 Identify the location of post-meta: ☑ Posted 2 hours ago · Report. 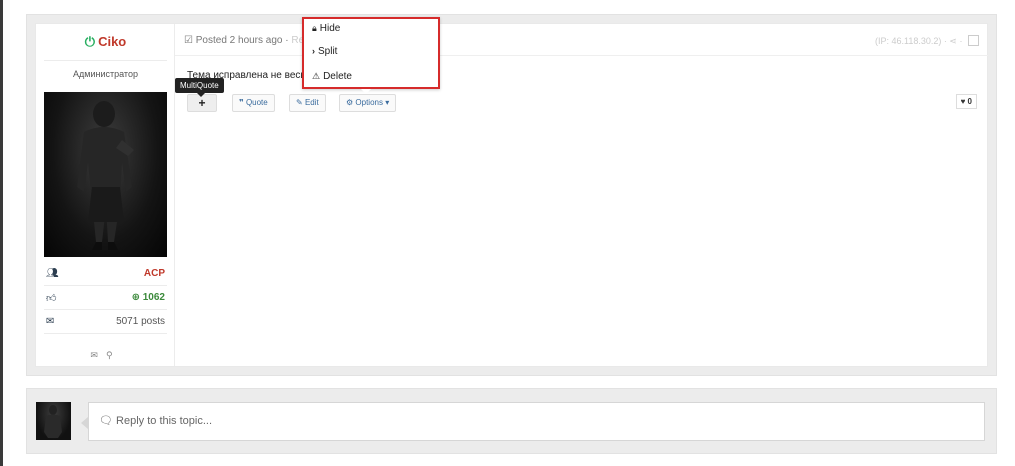
(252, 40).